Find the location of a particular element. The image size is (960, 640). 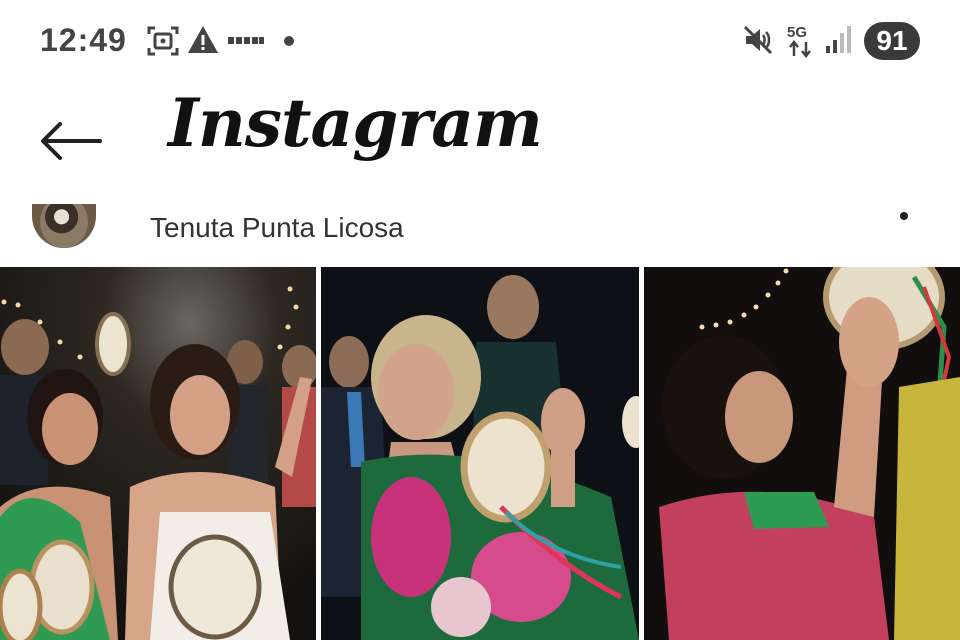

status-bar: 12:49 5G 91 is located at coordinates (480, 41).